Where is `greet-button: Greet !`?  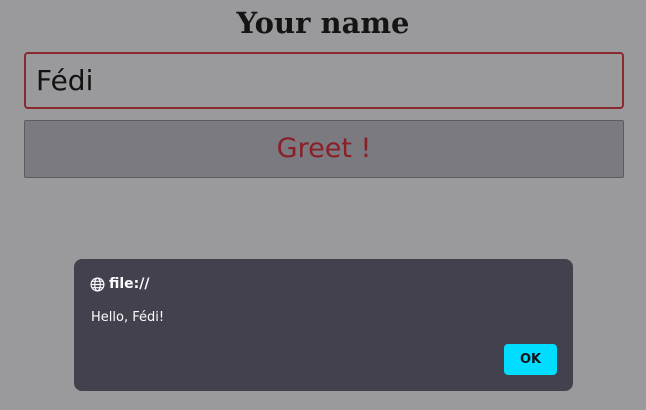 greet-button: Greet ! is located at coordinates (324, 149).